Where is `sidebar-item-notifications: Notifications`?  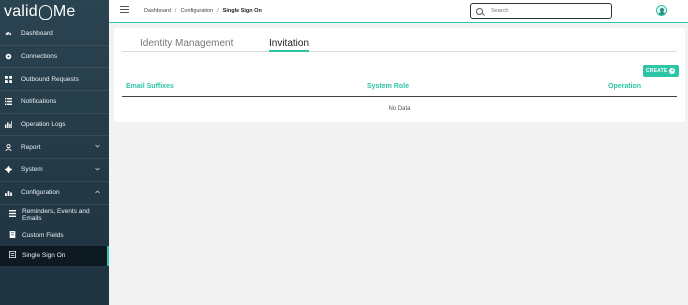 sidebar-item-notifications: Notifications is located at coordinates (54, 102).